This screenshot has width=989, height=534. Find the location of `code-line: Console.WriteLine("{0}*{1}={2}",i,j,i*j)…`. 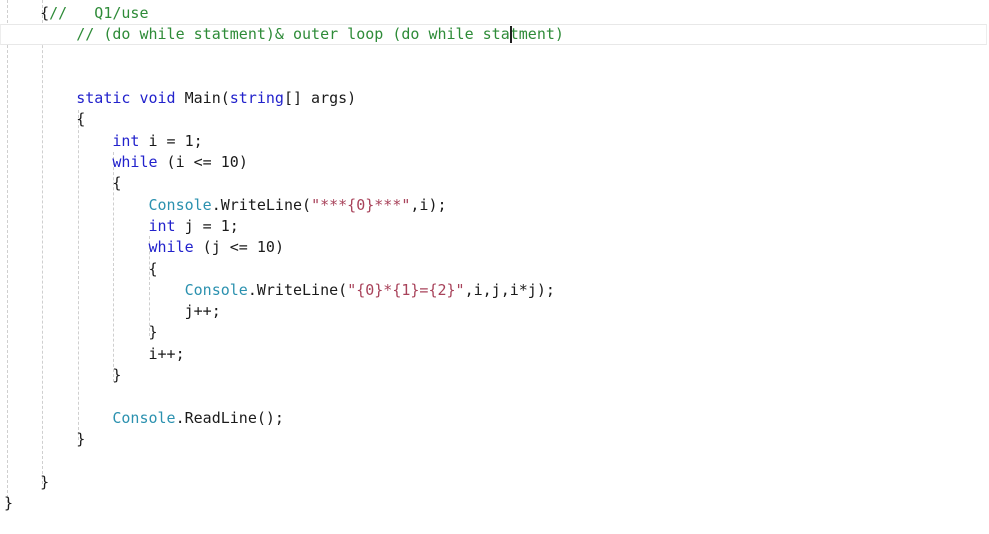

code-line: Console.WriteLine("{0}*{1}={2}",i,j,i*j)… is located at coordinates (496, 290).